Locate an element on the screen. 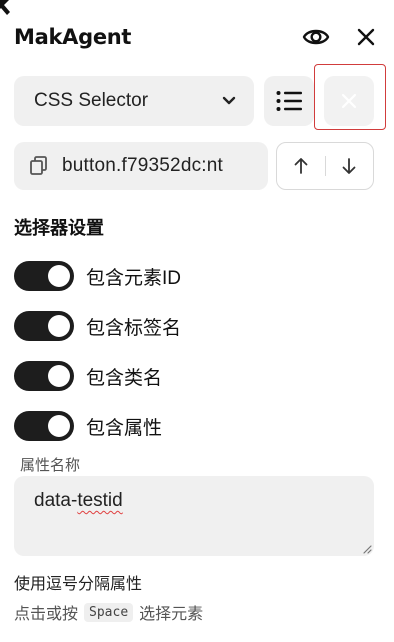  resize-grip-icon is located at coordinates (367, 549).